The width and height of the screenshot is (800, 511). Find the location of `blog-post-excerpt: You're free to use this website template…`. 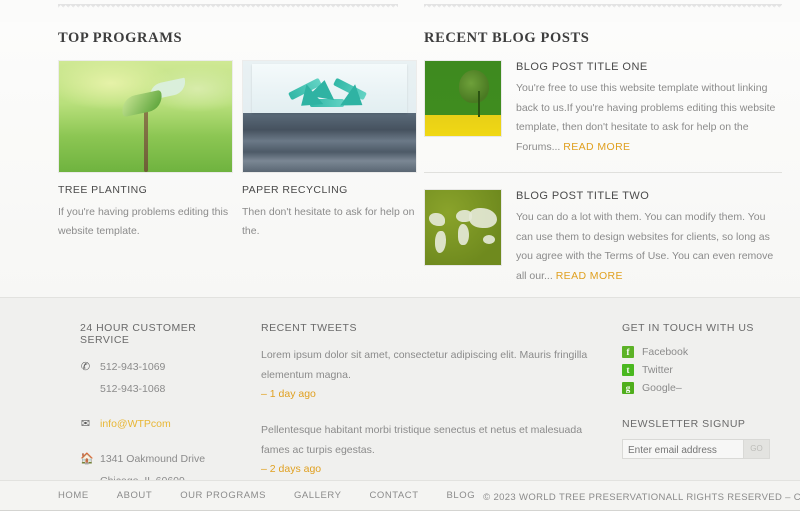

blog-post-excerpt: You're free to use this website template… is located at coordinates (649, 118).